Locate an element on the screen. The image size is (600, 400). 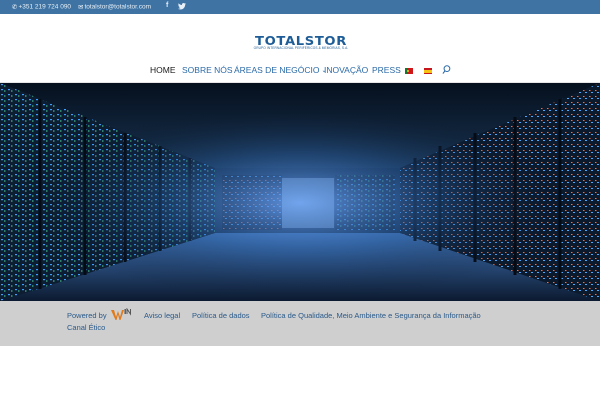
nav-sobre-nos-label: SOBRE NÓS is located at coordinates (207, 70).